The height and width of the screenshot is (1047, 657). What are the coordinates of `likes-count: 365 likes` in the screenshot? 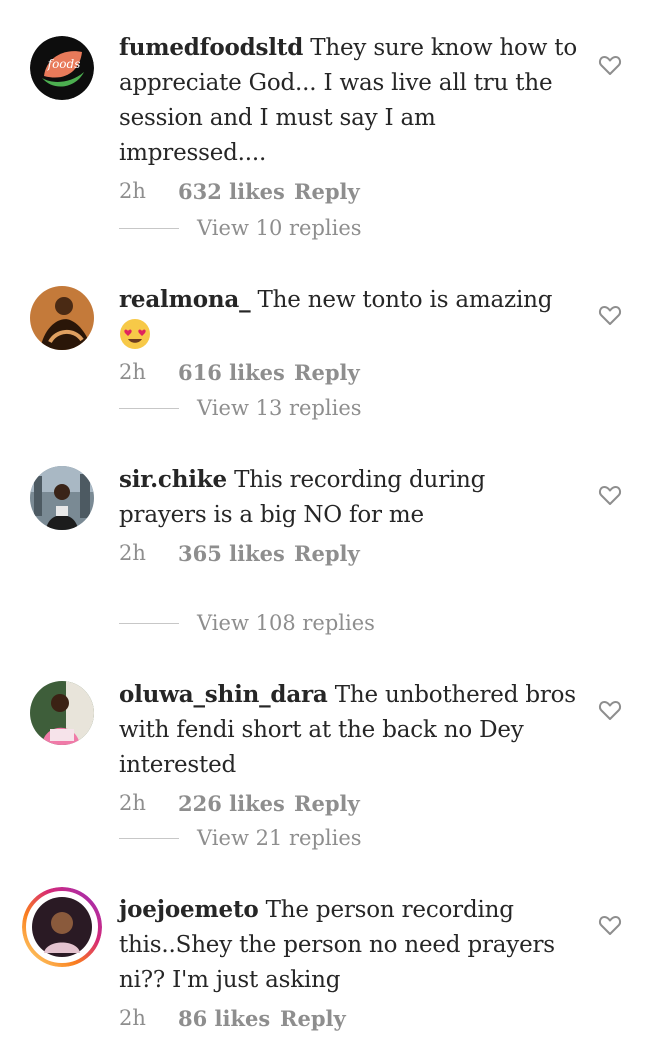 It's located at (236, 553).